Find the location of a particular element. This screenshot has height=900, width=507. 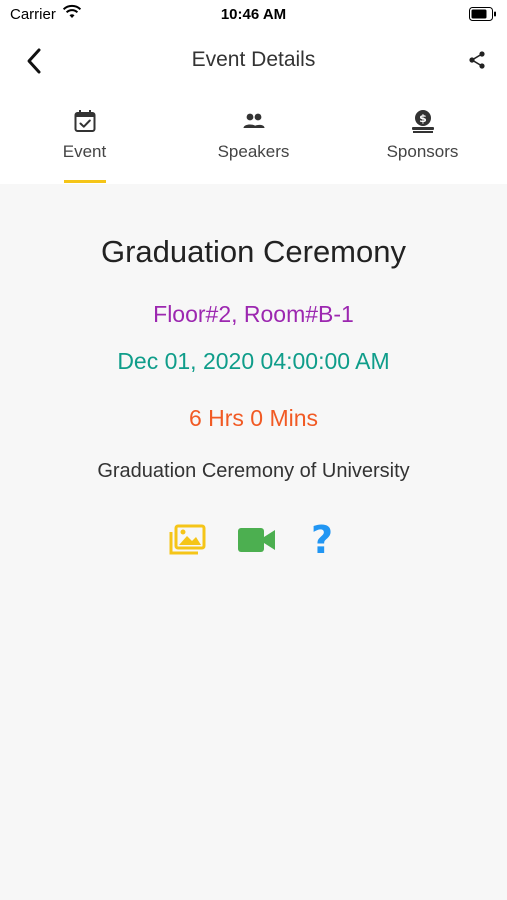

navigation-bar: Event Details is located at coordinates (253, 60).